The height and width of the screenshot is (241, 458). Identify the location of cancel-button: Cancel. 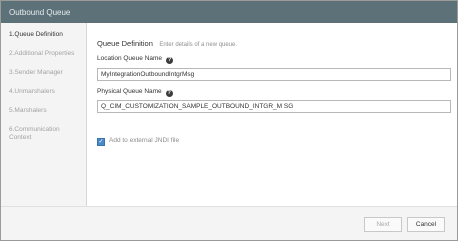
(426, 224).